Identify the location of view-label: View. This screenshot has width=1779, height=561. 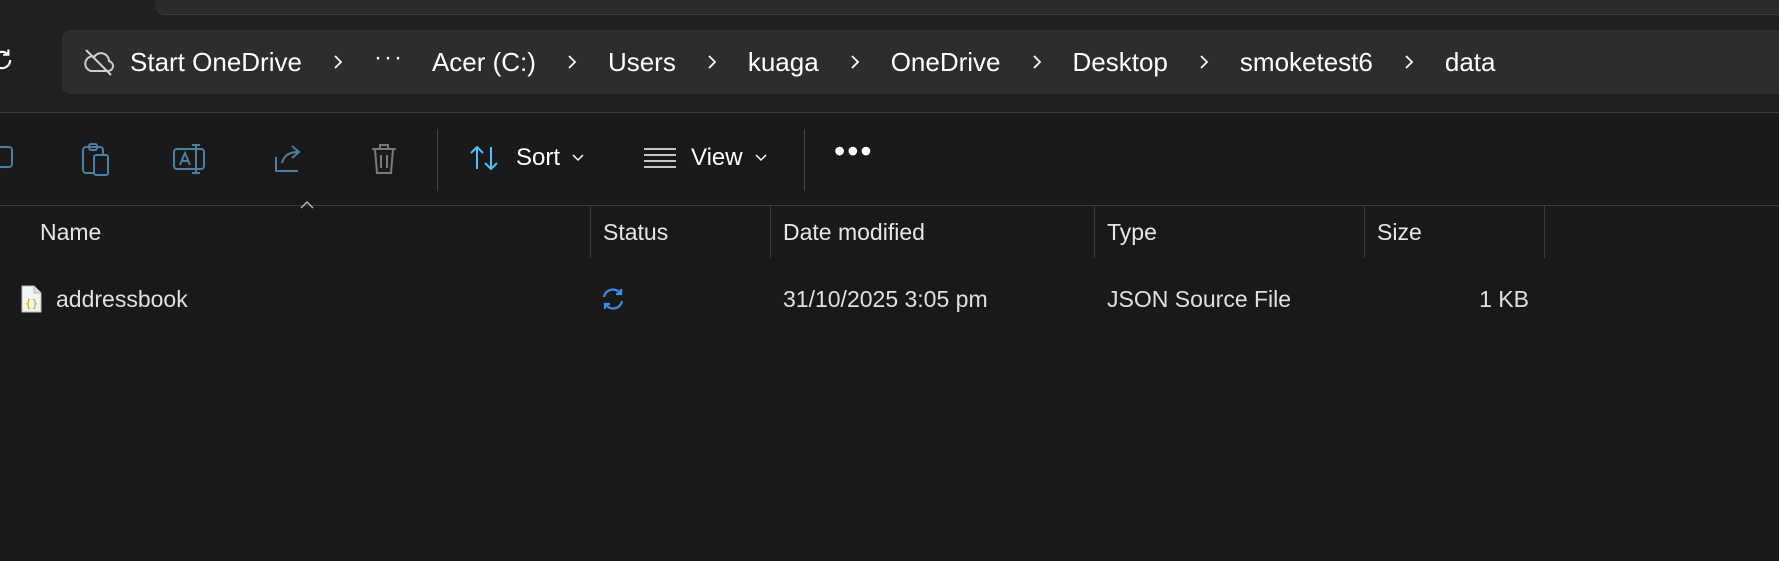
(717, 157).